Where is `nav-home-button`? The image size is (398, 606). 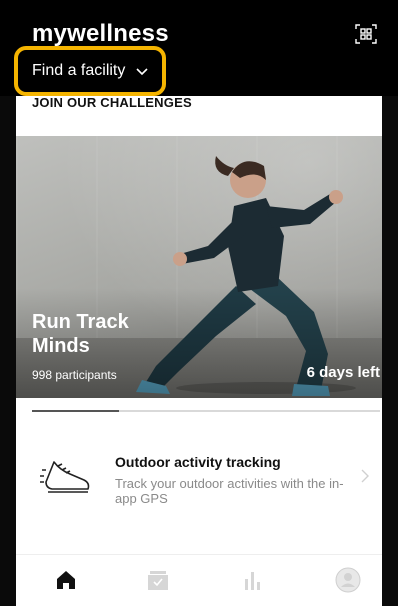
nav-home-button is located at coordinates (66, 580).